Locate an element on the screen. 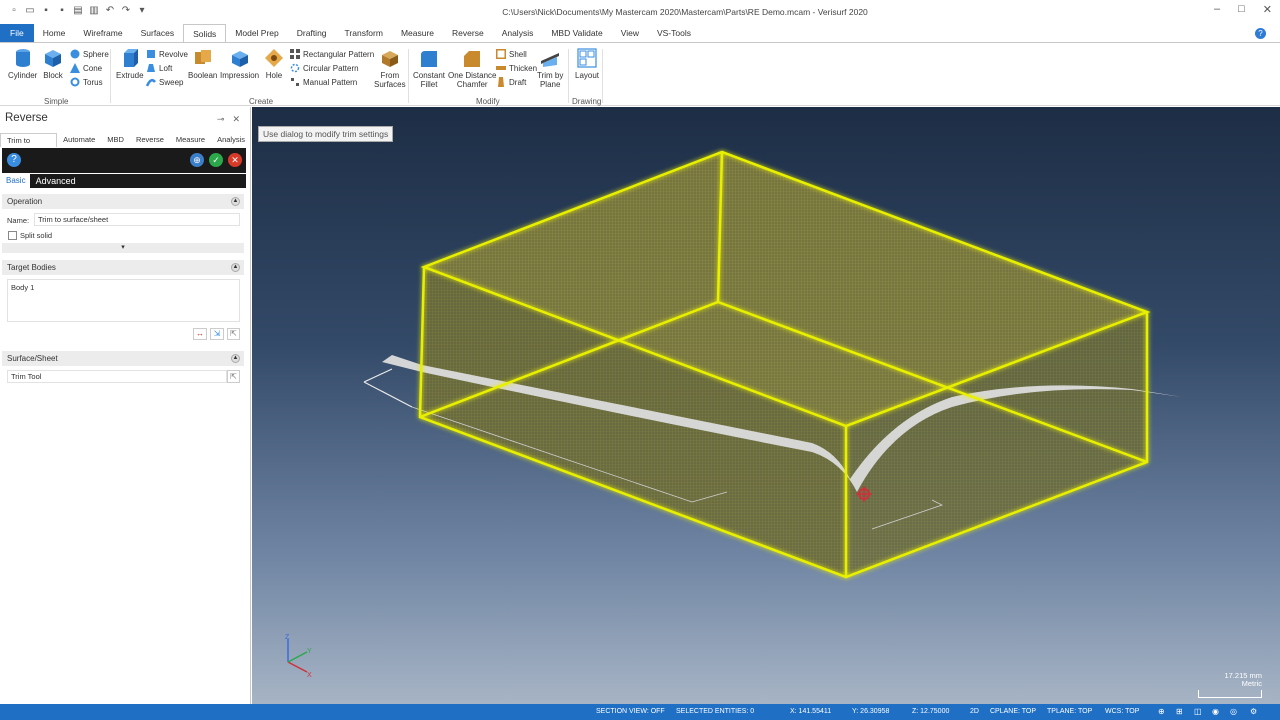 This screenshot has height=720, width=1280. tab-mbd-validate: MBD Validate is located at coordinates (576, 33).